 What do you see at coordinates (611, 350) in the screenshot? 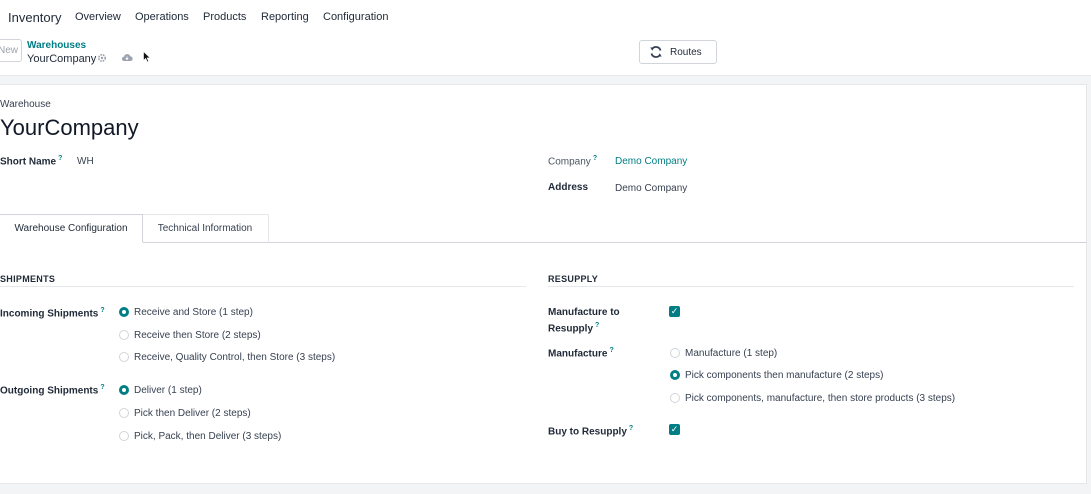
I see `manufacture-help-icon: ?` at bounding box center [611, 350].